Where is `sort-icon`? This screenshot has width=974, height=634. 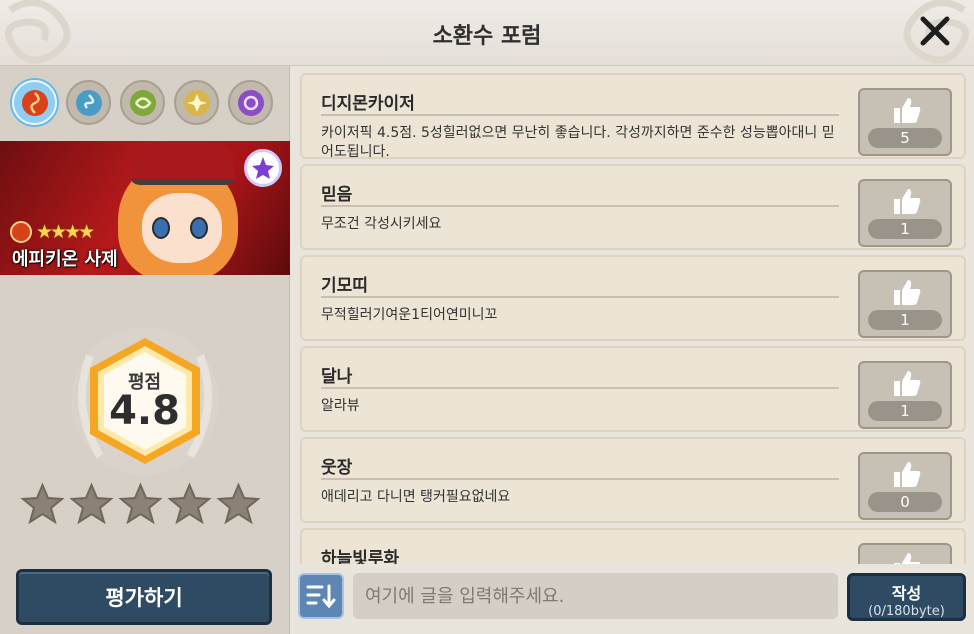 sort-icon is located at coordinates (321, 596).